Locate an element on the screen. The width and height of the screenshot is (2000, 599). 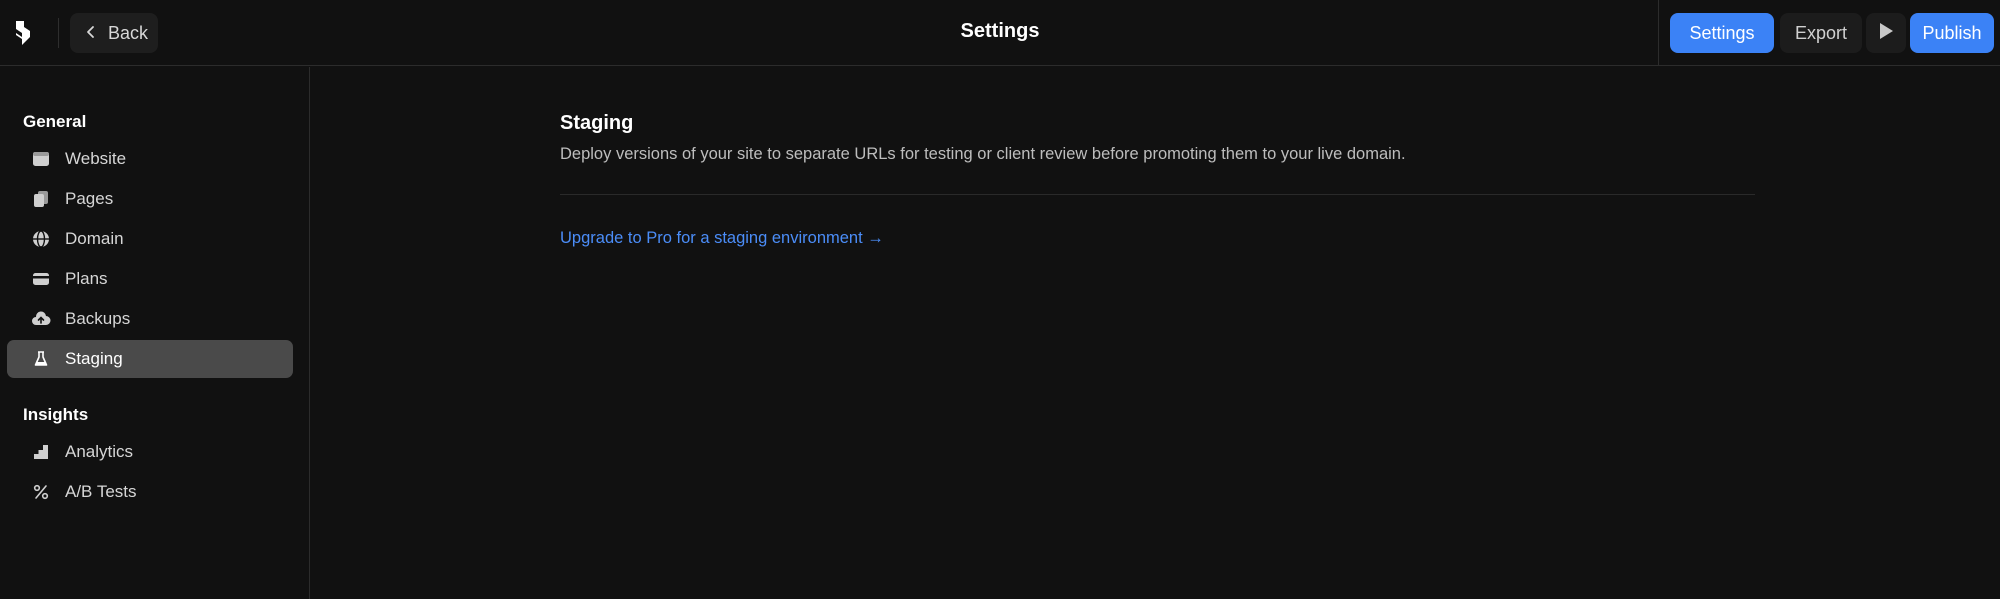
flask-icon is located at coordinates (41, 359).